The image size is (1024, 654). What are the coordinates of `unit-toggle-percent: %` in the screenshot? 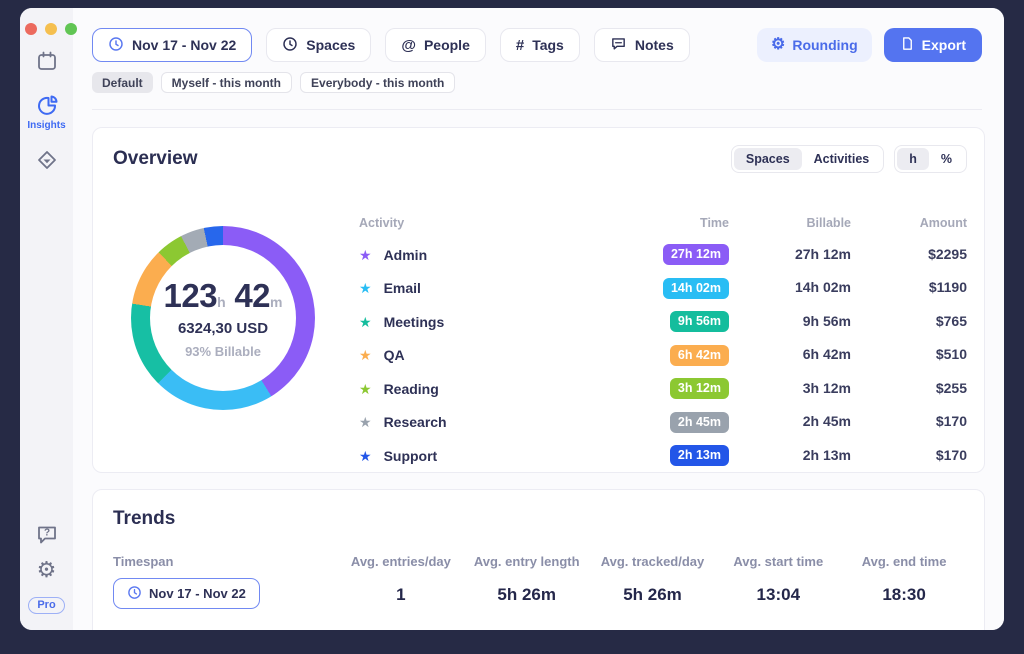 It's located at (946, 159).